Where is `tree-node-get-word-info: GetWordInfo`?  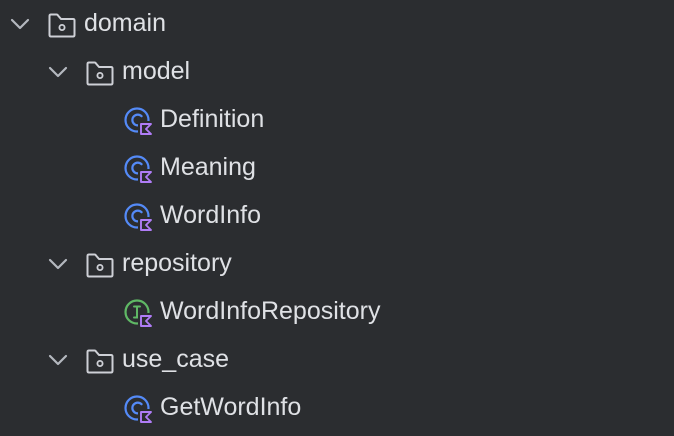 tree-node-get-word-info: GetWordInfo is located at coordinates (337, 408).